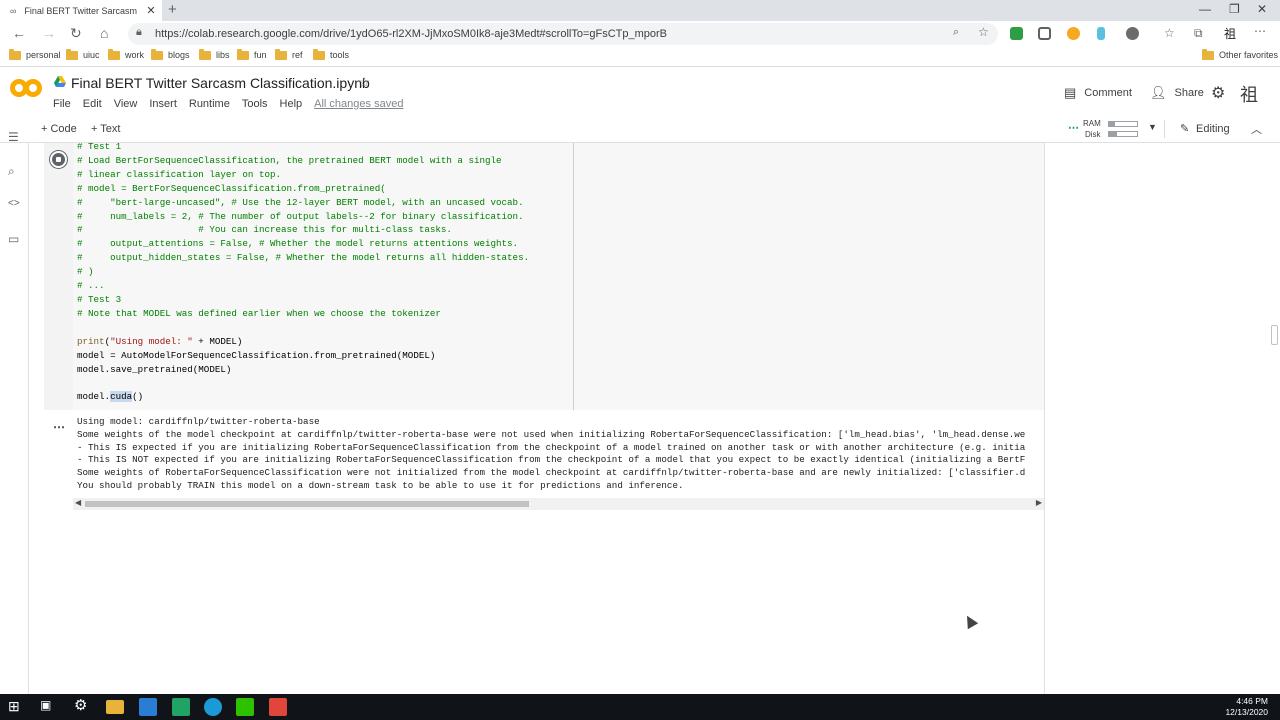 The image size is (1280, 720). Describe the element at coordinates (1213, 129) in the screenshot. I see `editing-mode-button: Editing` at that location.